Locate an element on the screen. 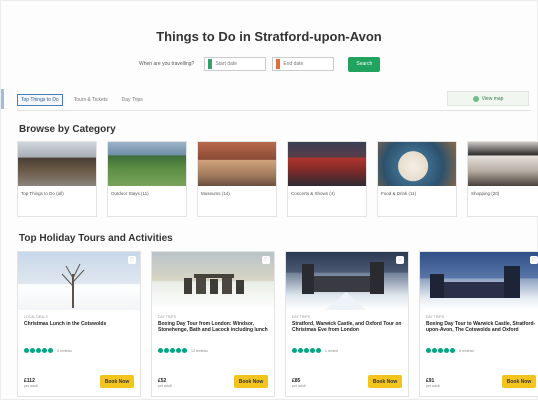 This screenshot has height=400, width=538. review-count: 5 reviews is located at coordinates (64, 351).